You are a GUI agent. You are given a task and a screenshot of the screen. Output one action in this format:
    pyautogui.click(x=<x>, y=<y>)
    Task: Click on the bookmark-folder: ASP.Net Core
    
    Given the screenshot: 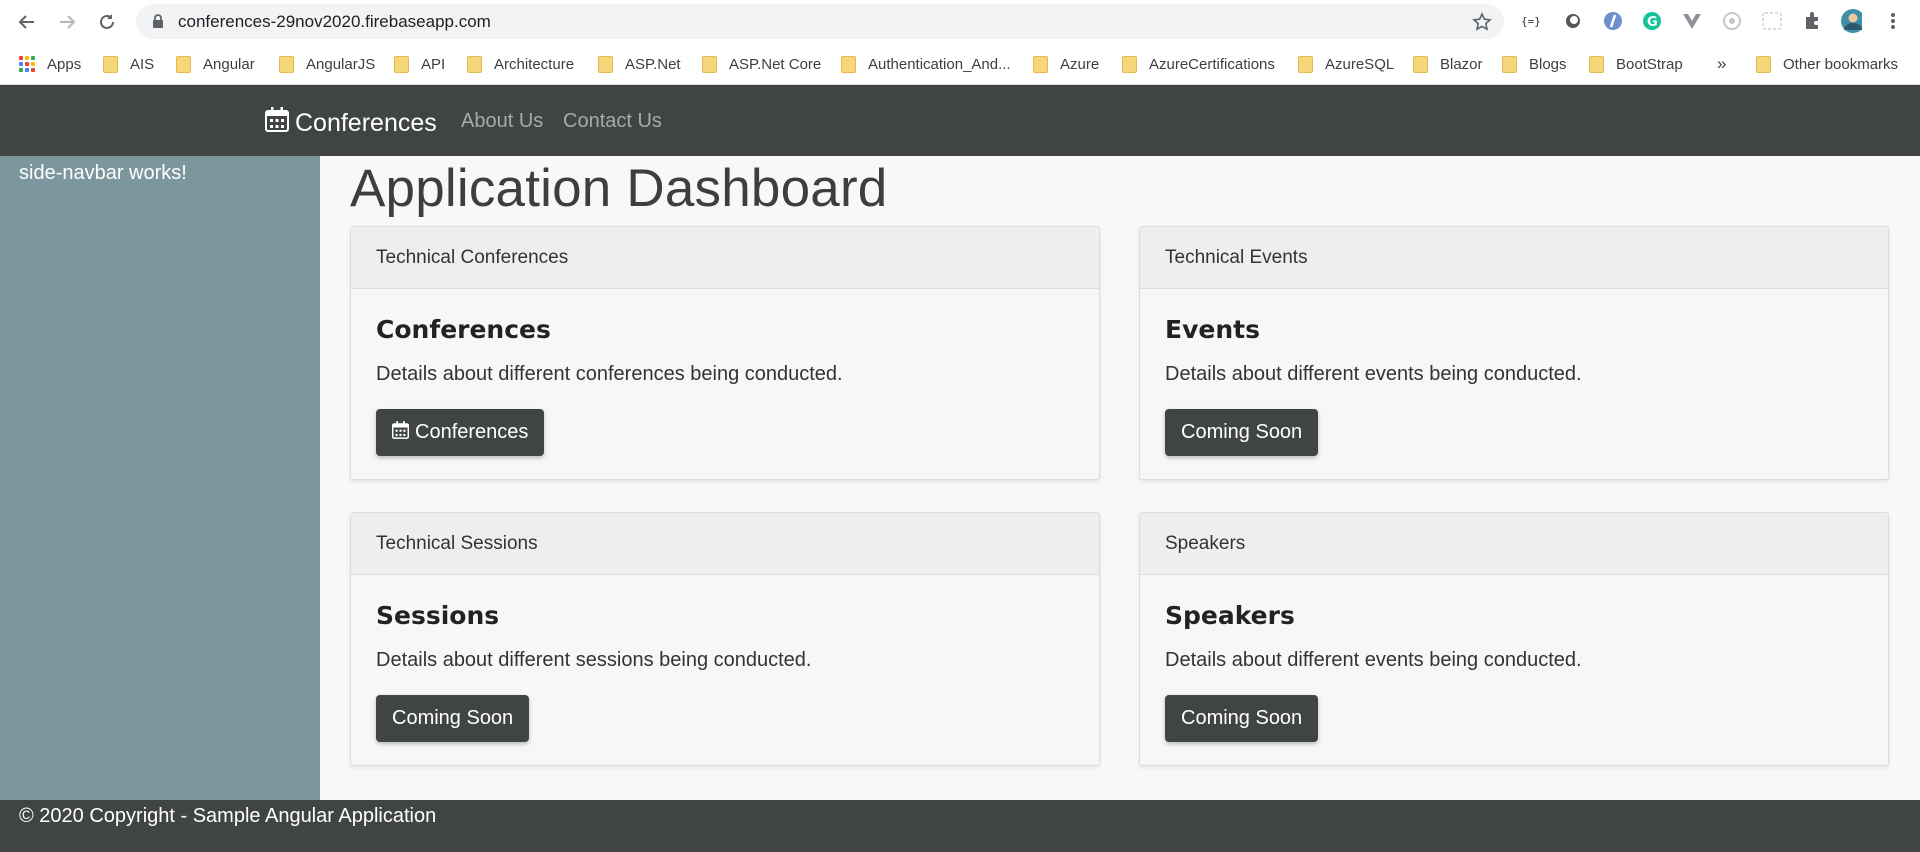 What is the action you would take?
    pyautogui.click(x=761, y=64)
    